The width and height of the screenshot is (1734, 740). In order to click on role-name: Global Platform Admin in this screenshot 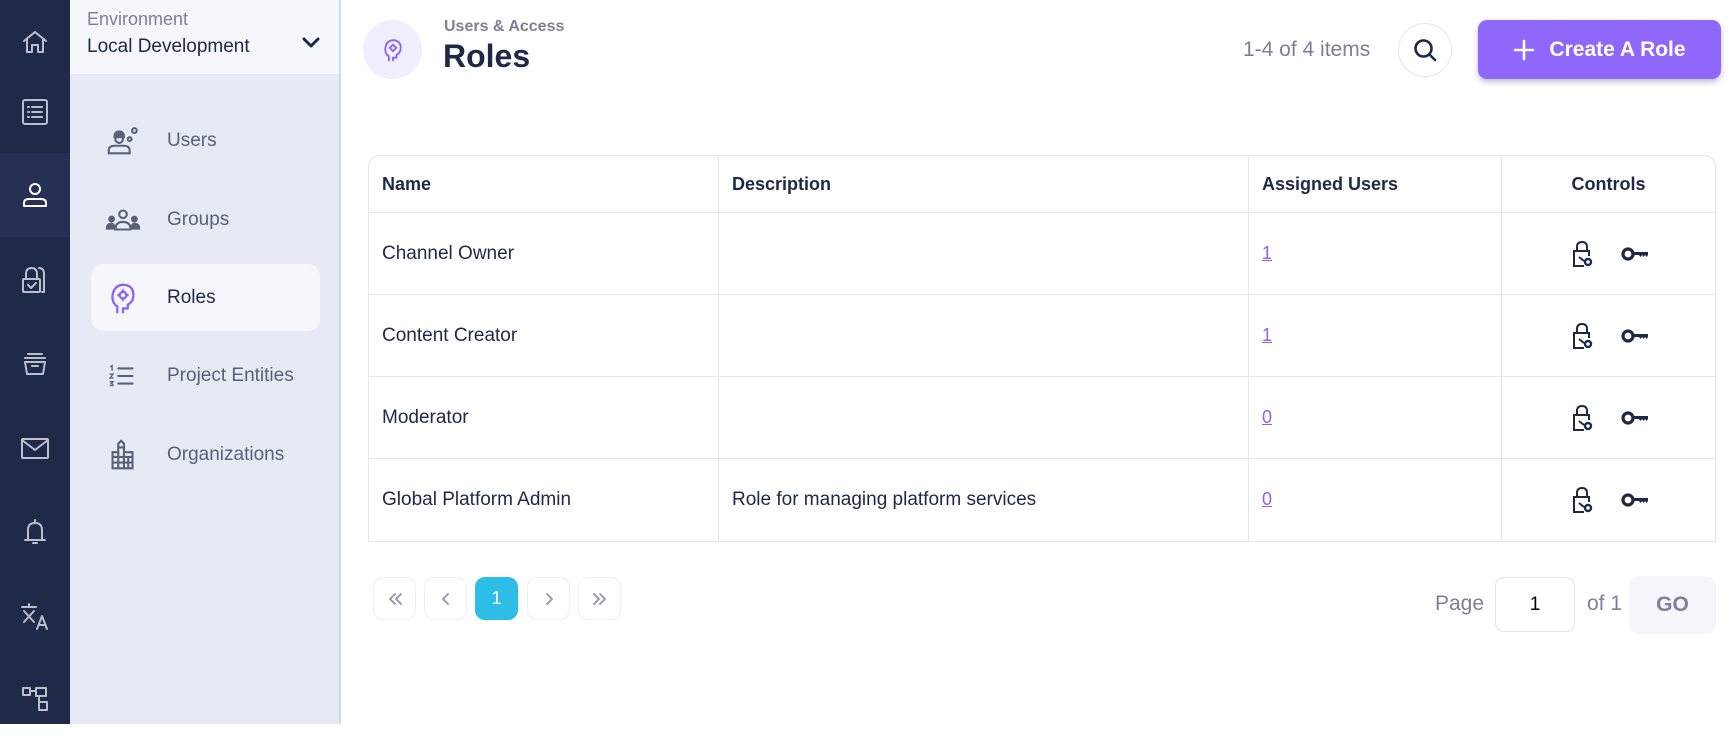, I will do `click(544, 500)`.